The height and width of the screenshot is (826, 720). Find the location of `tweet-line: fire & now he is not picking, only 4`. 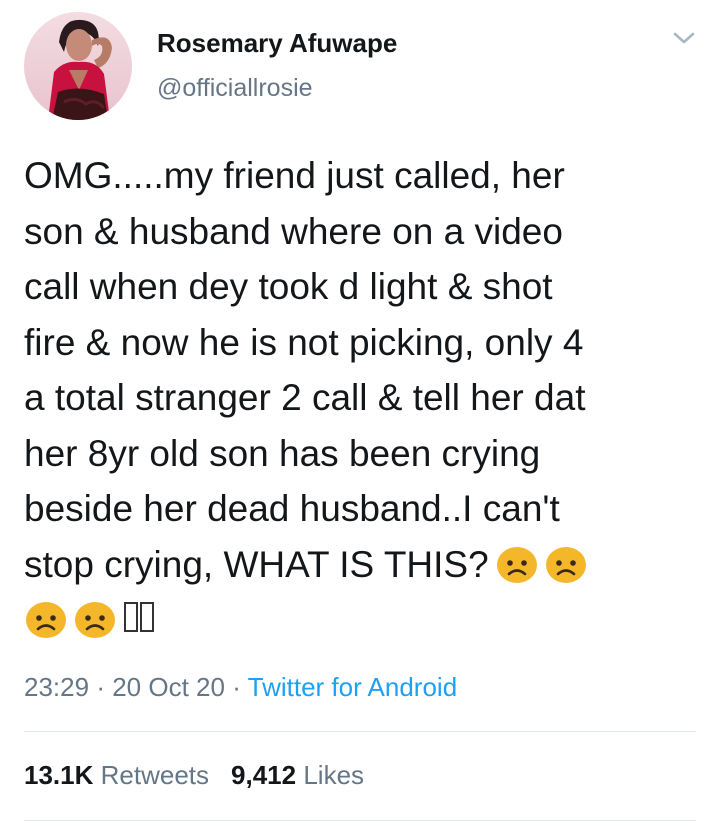

tweet-line: fire & now he is not picking, only 4 is located at coordinates (304, 342).